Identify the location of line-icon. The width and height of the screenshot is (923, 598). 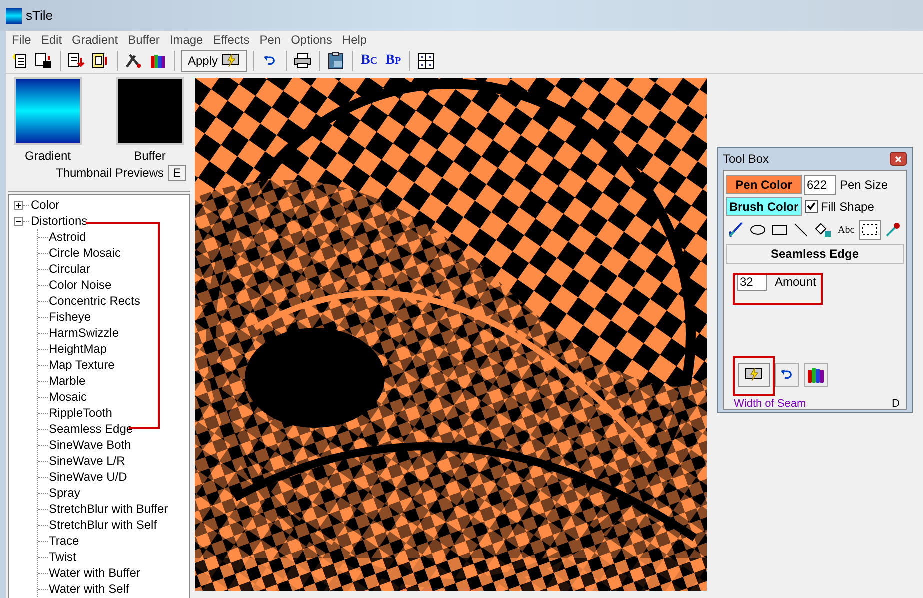
(801, 230).